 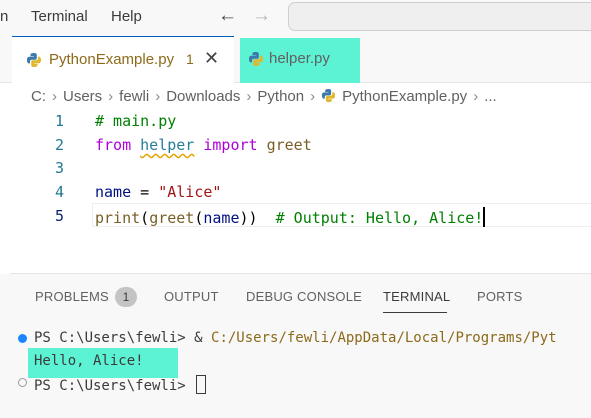 I want to click on back-arrow-icon: ←, so click(x=227, y=16).